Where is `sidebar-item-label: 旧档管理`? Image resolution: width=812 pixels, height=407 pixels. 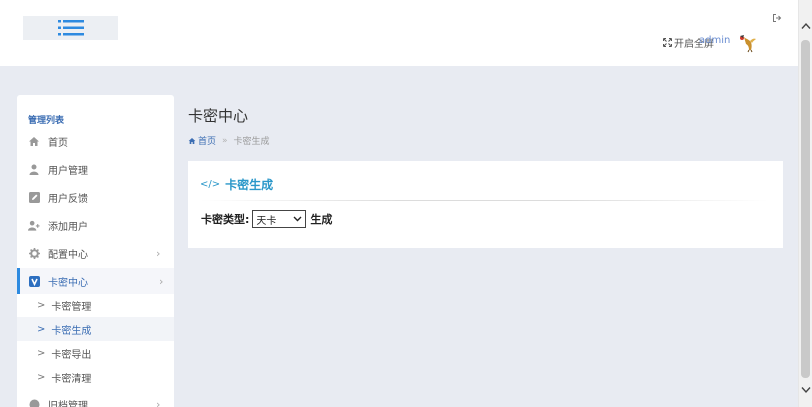 sidebar-item-label: 旧档管理 is located at coordinates (68, 403).